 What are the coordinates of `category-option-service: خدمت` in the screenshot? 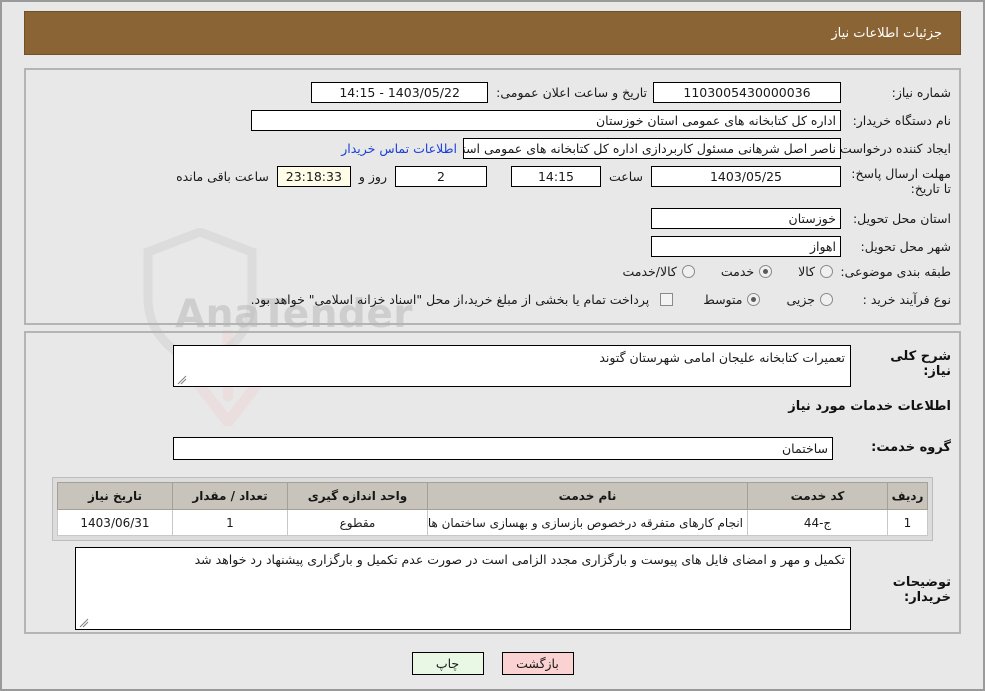 It's located at (746, 271).